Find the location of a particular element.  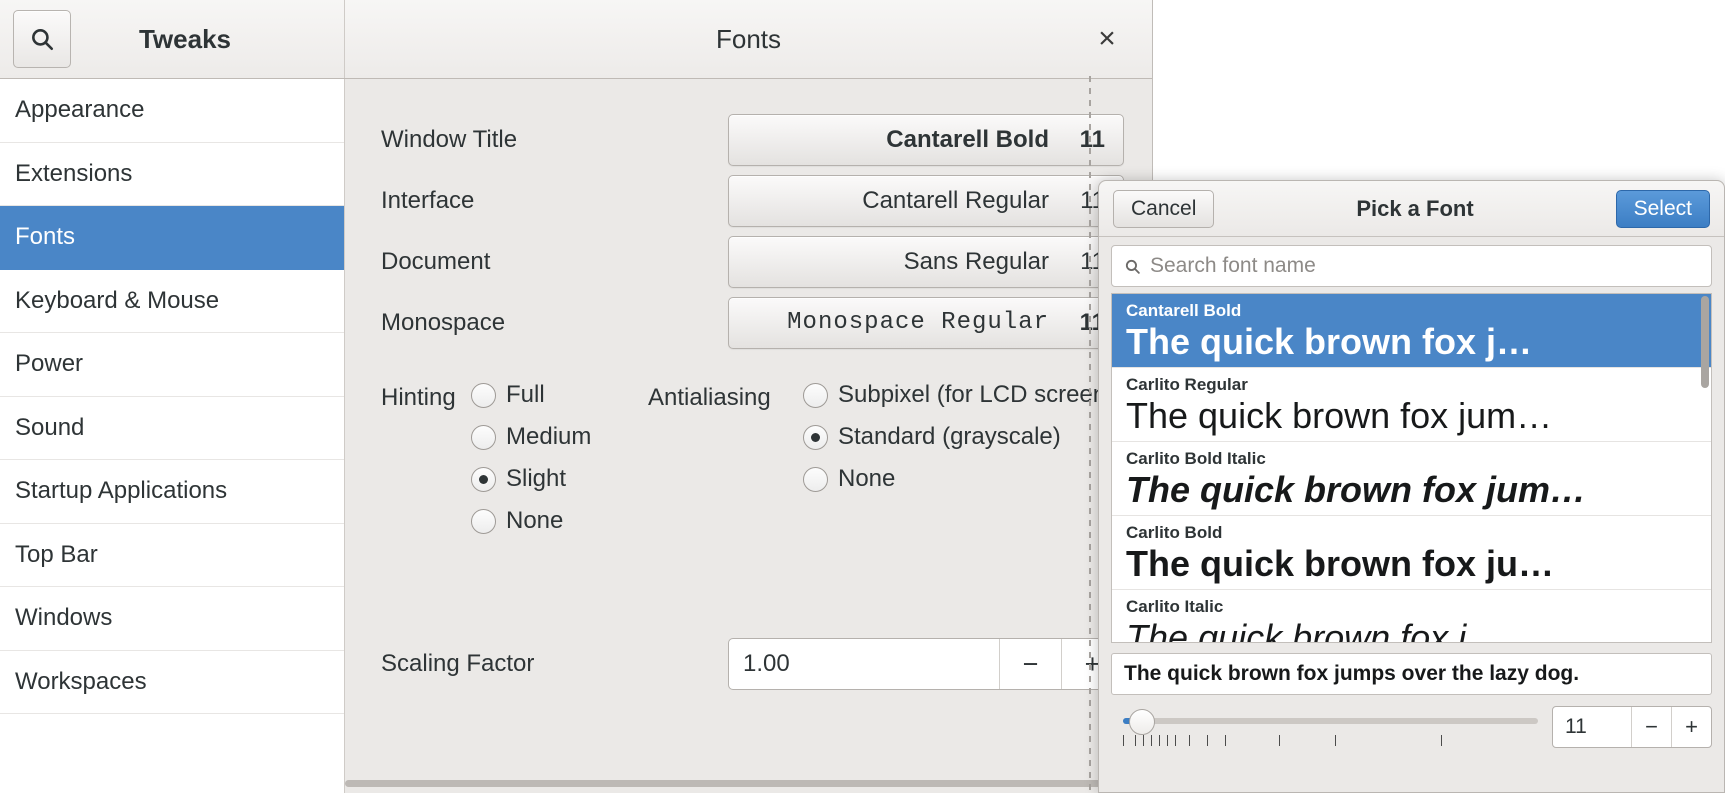

page-title: Fonts is located at coordinates (748, 38).